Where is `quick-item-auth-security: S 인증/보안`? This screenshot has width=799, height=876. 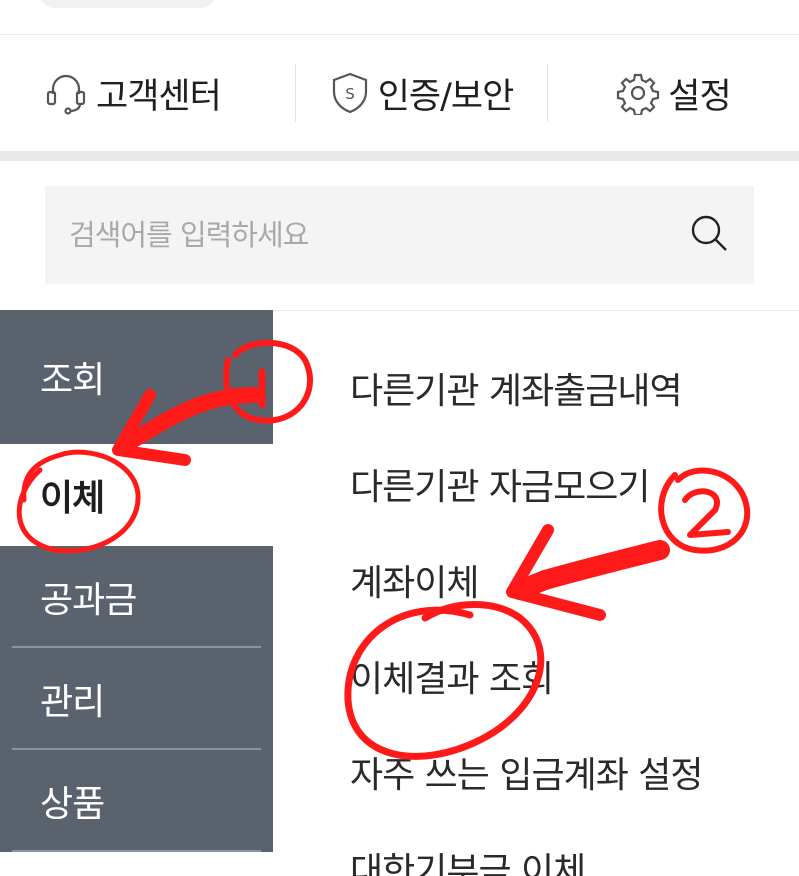
quick-item-auth-security: S 인증/보안 is located at coordinates (421, 93).